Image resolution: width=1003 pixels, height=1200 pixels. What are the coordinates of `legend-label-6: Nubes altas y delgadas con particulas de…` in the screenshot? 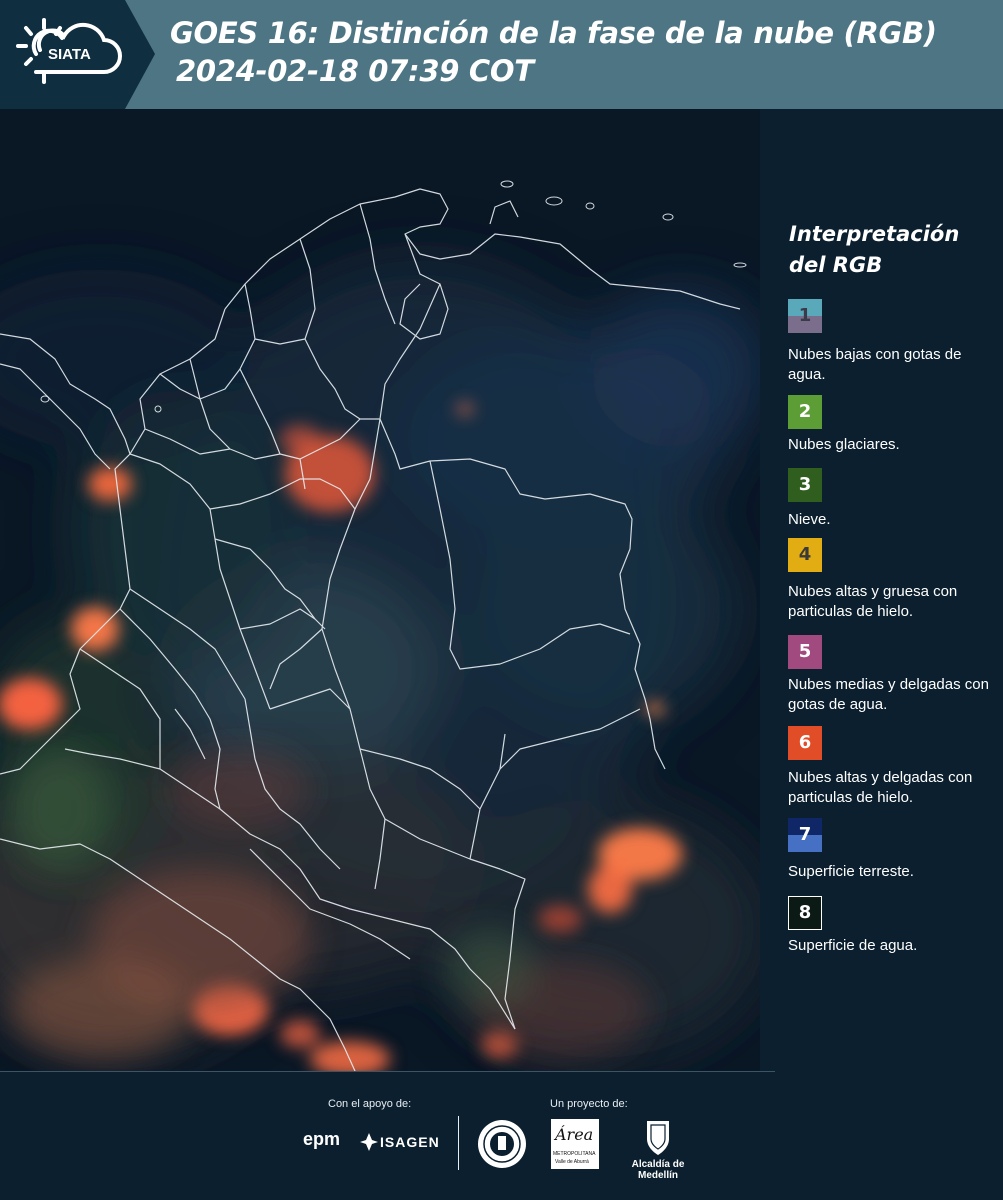 It's located at (880, 787).